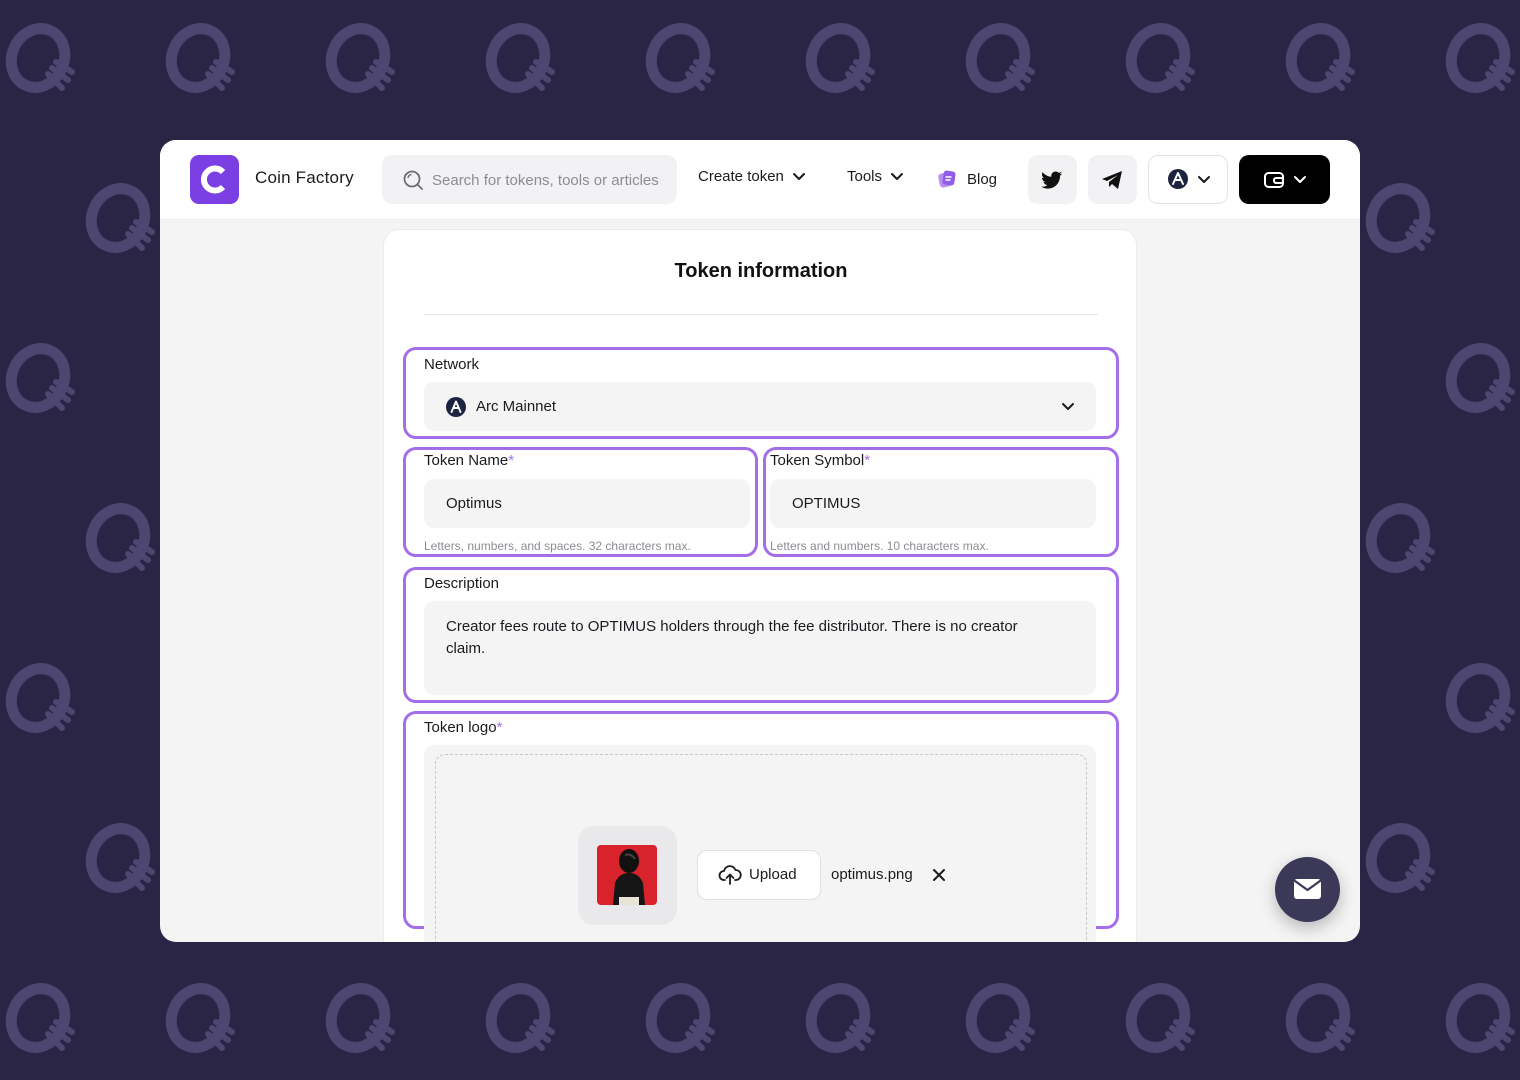 The image size is (1520, 1080). What do you see at coordinates (587, 503) in the screenshot?
I see `token-name-input: Optimus` at bounding box center [587, 503].